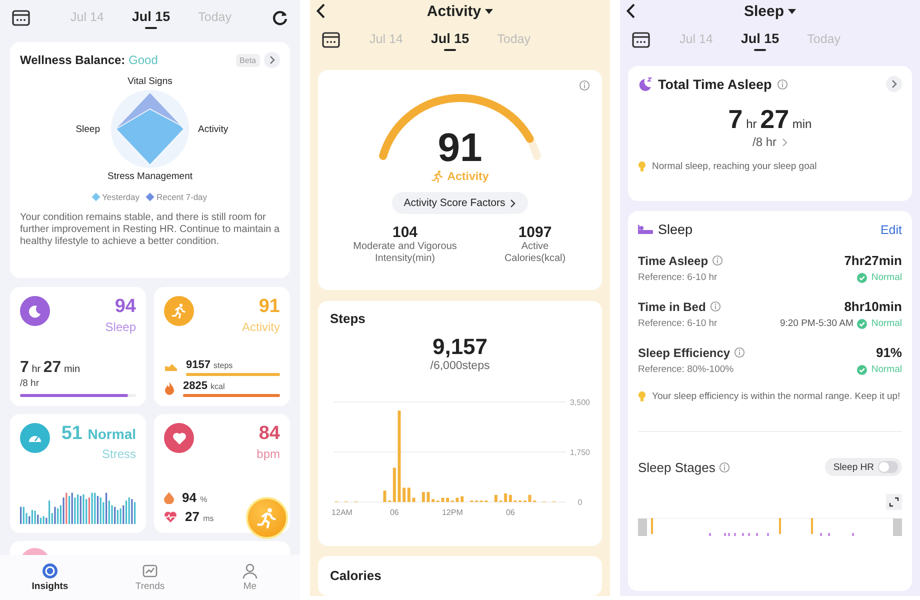 The height and width of the screenshot is (600, 920). What do you see at coordinates (348, 318) in the screenshot?
I see `card-title: Steps` at bounding box center [348, 318].